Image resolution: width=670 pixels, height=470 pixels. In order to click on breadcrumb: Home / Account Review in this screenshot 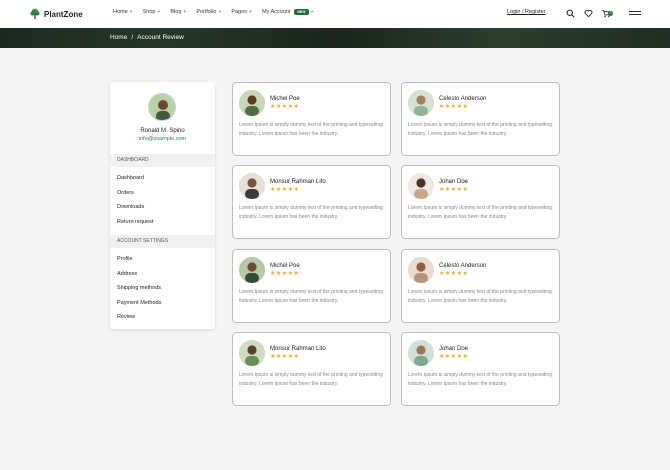, I will do `click(147, 37)`.